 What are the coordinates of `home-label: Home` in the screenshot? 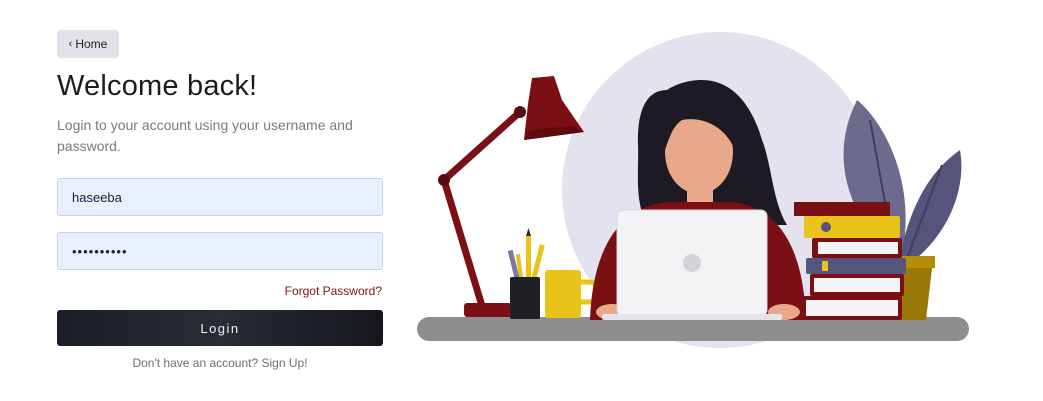 It's located at (91, 44).